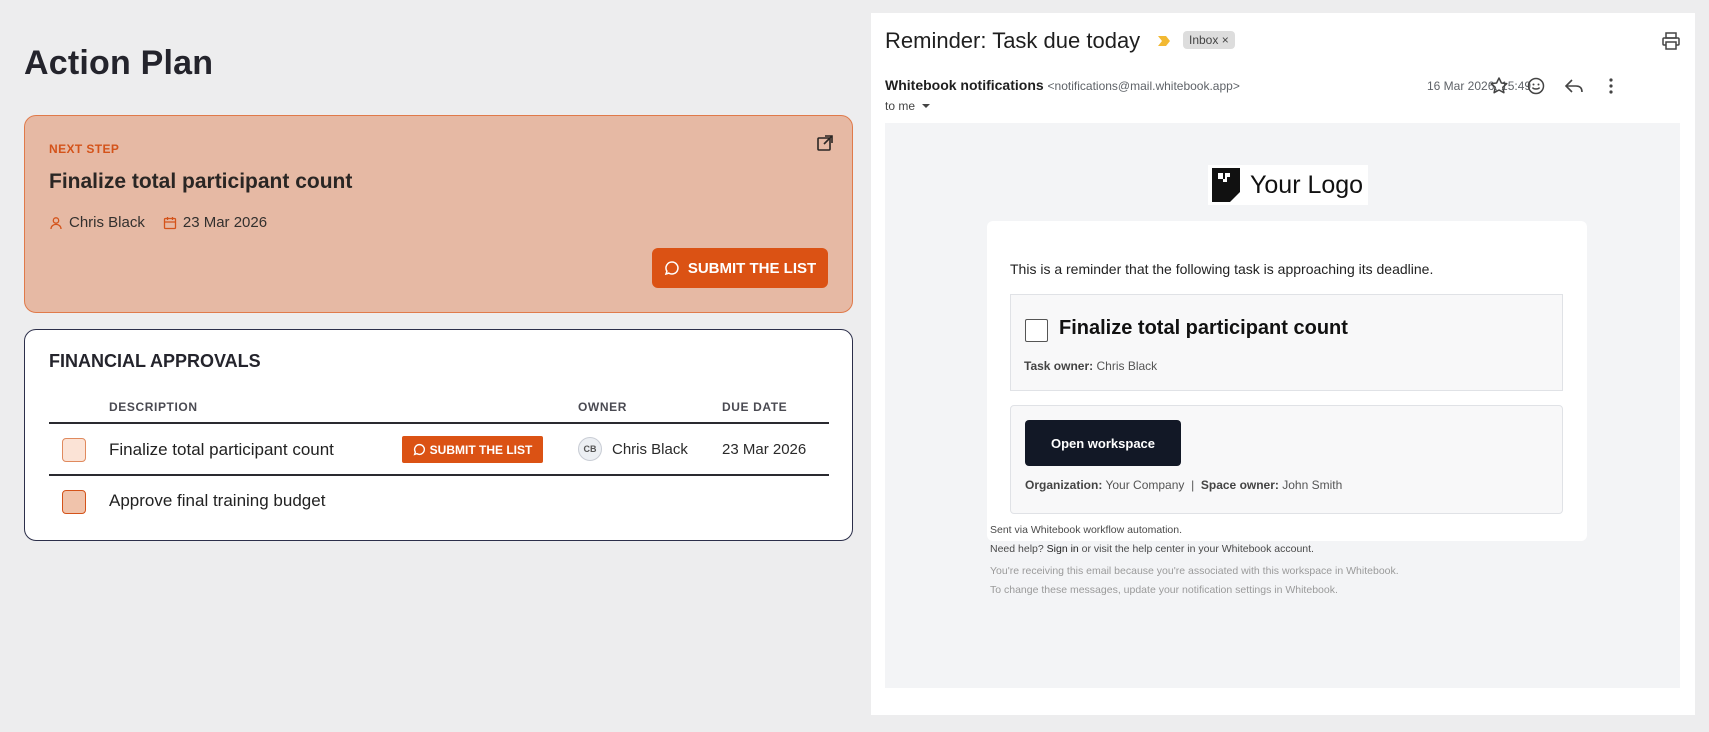 The width and height of the screenshot is (1709, 732). What do you see at coordinates (1103, 443) in the screenshot?
I see `open-workspace-button: Open workspace` at bounding box center [1103, 443].